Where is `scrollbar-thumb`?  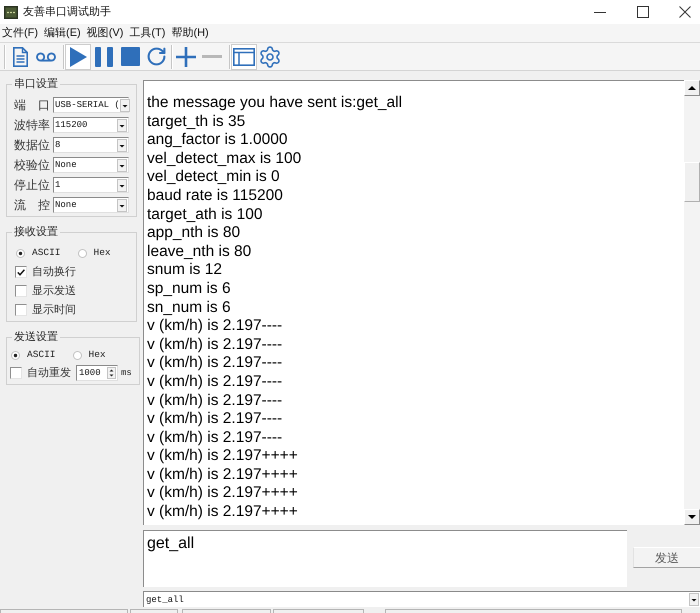
scrollbar-thumb is located at coordinates (692, 182).